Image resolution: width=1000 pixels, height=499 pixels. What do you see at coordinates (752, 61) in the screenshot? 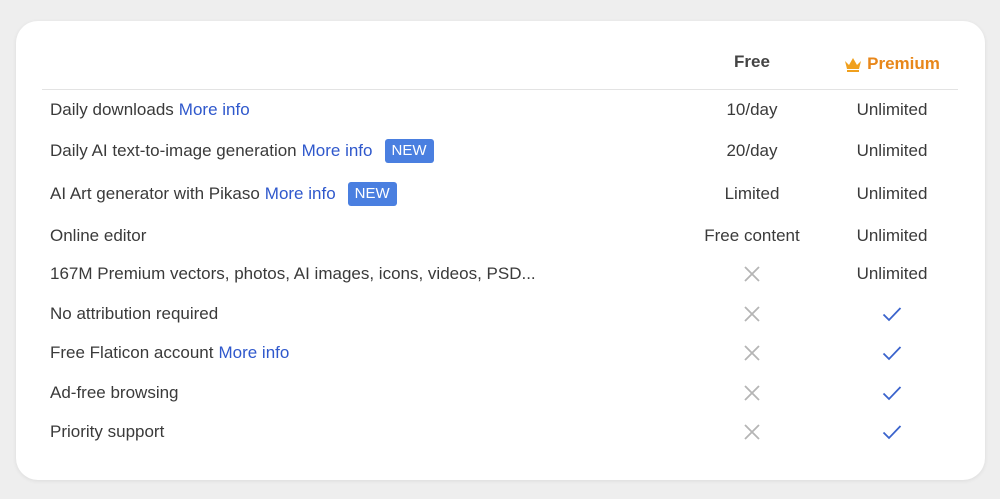
I see `column-header-free: Free` at bounding box center [752, 61].